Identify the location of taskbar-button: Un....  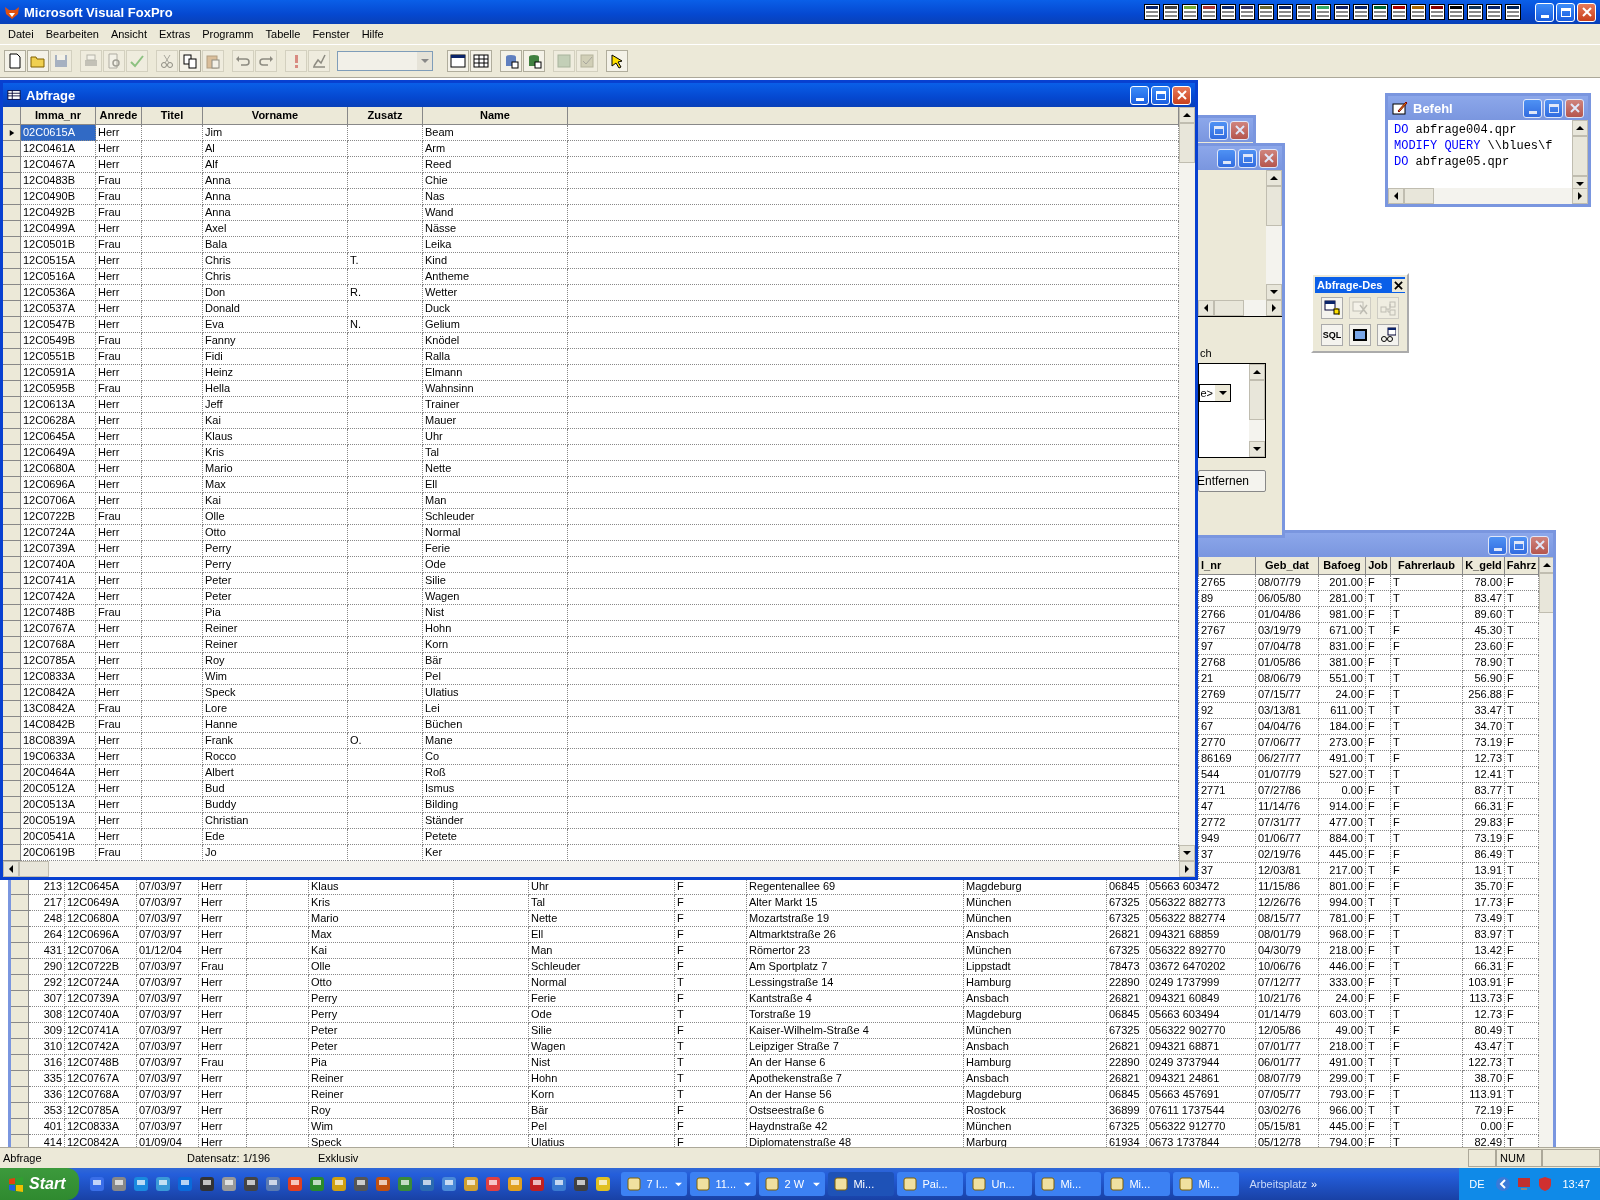
(999, 1184).